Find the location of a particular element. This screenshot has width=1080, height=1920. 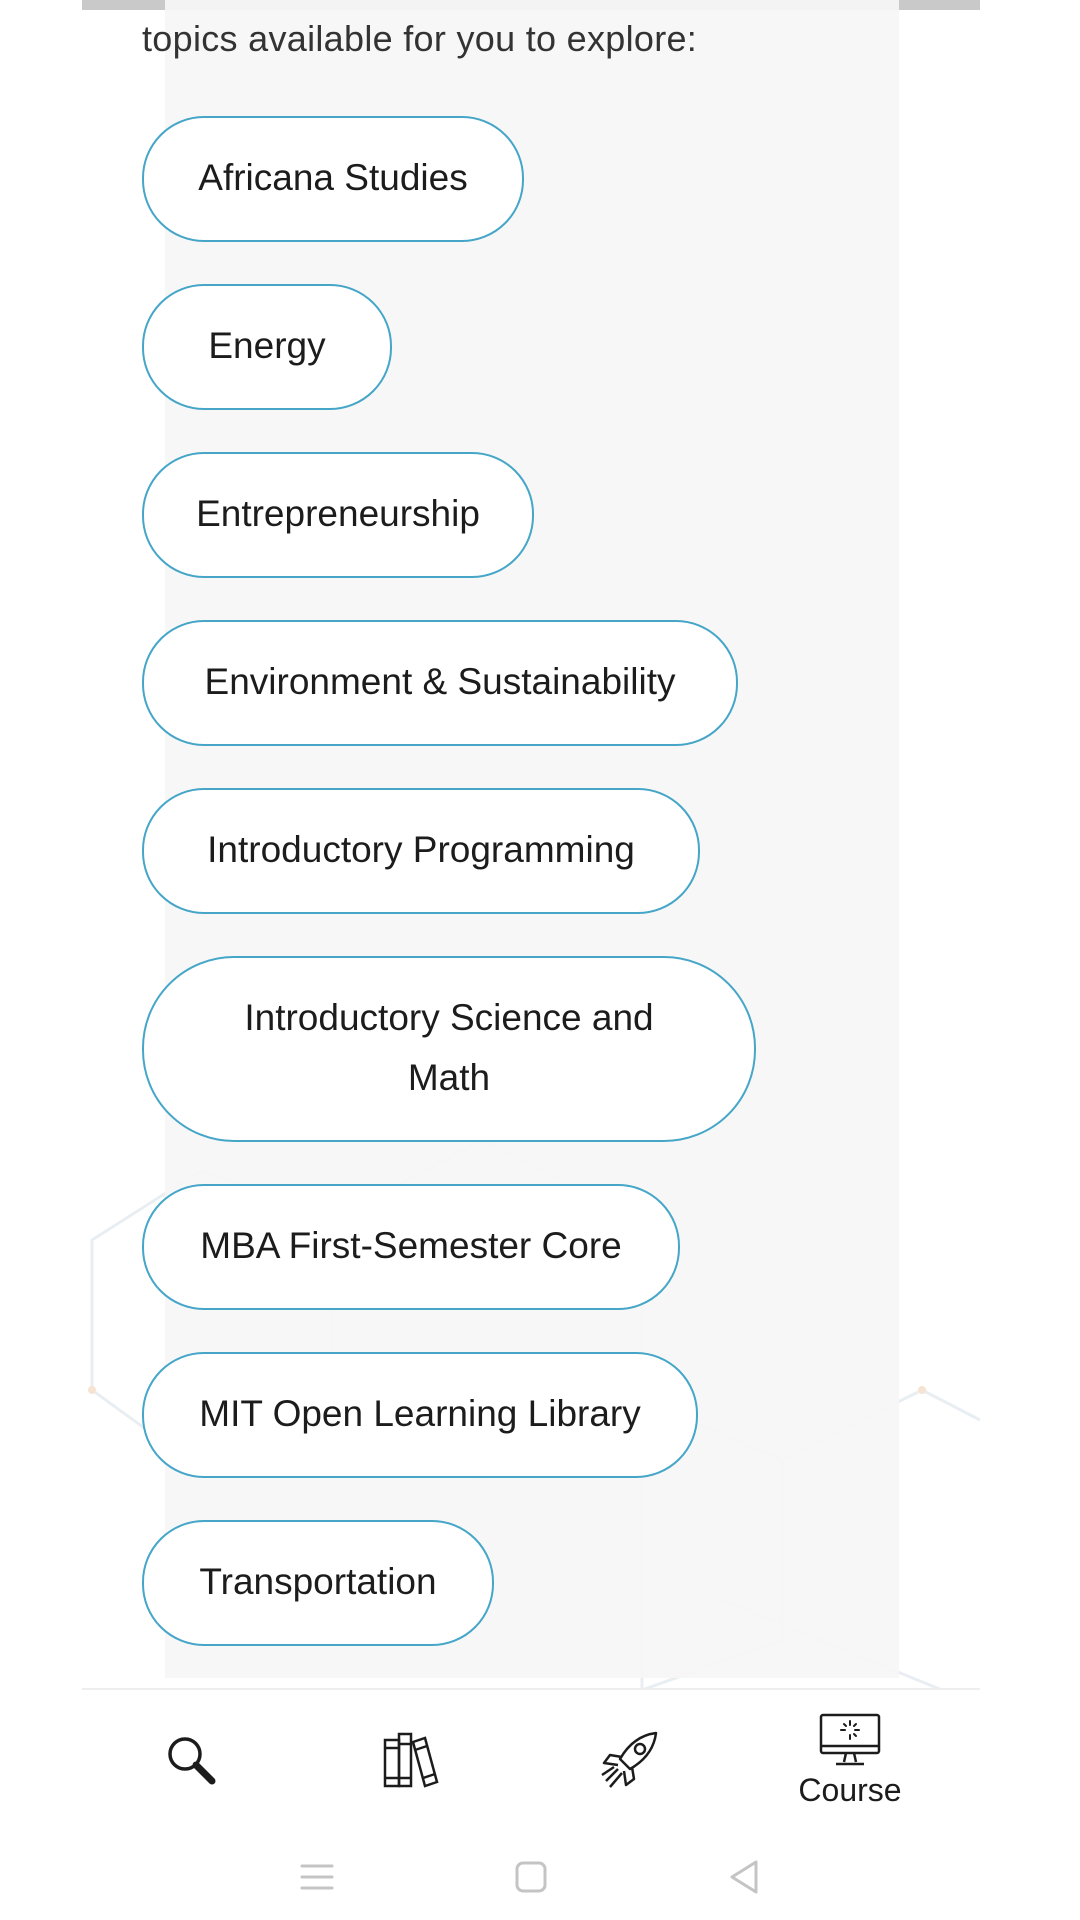

nav-course: Course is located at coordinates (850, 1760).